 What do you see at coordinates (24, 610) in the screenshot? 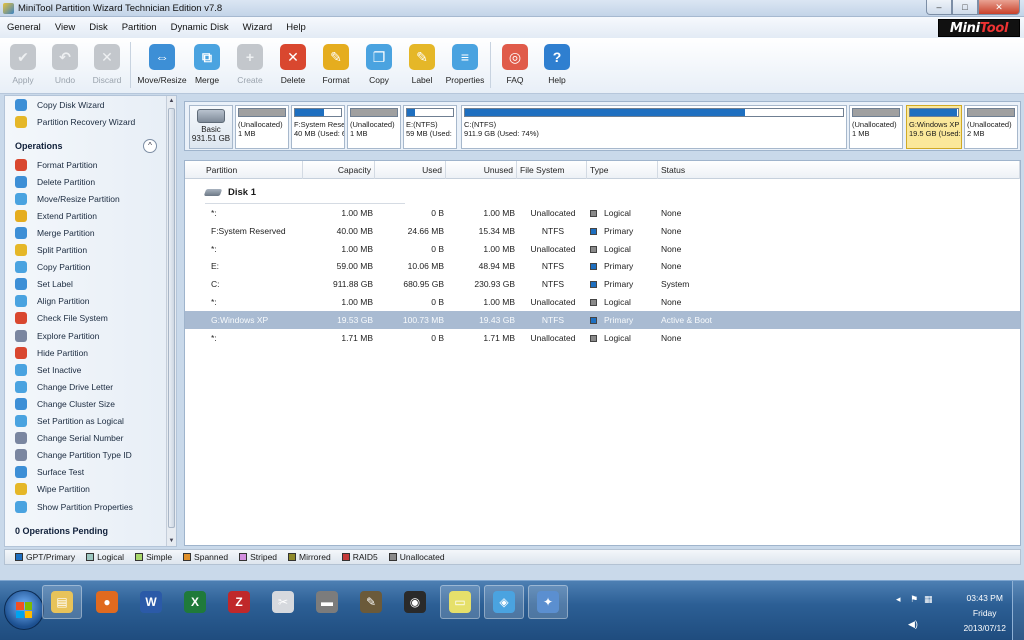
I see `start-button` at bounding box center [24, 610].